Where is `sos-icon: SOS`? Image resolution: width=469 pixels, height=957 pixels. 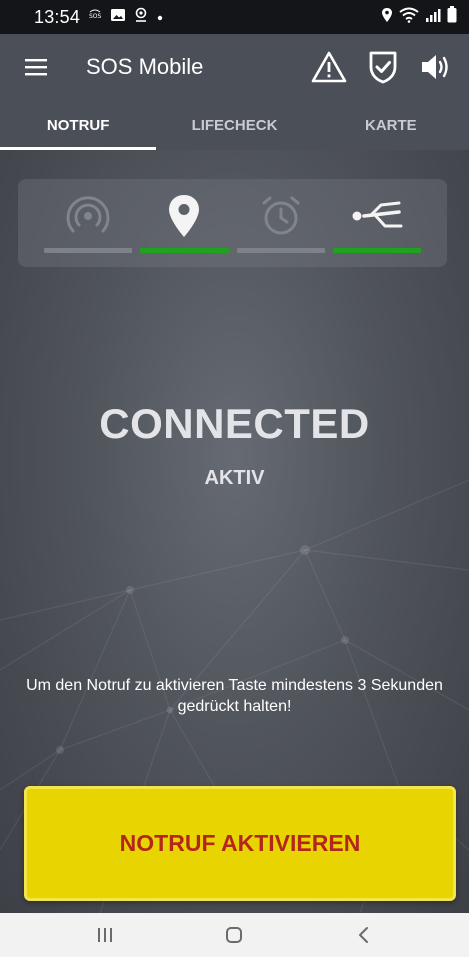 sos-icon: SOS is located at coordinates (95, 17).